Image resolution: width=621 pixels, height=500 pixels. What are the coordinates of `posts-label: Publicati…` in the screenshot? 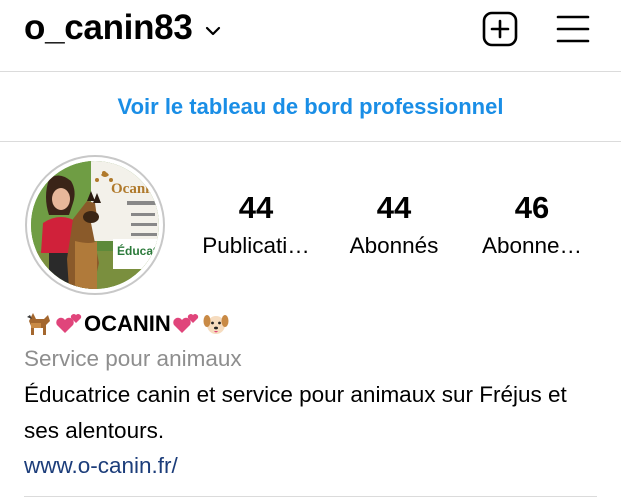 It's located at (256, 245).